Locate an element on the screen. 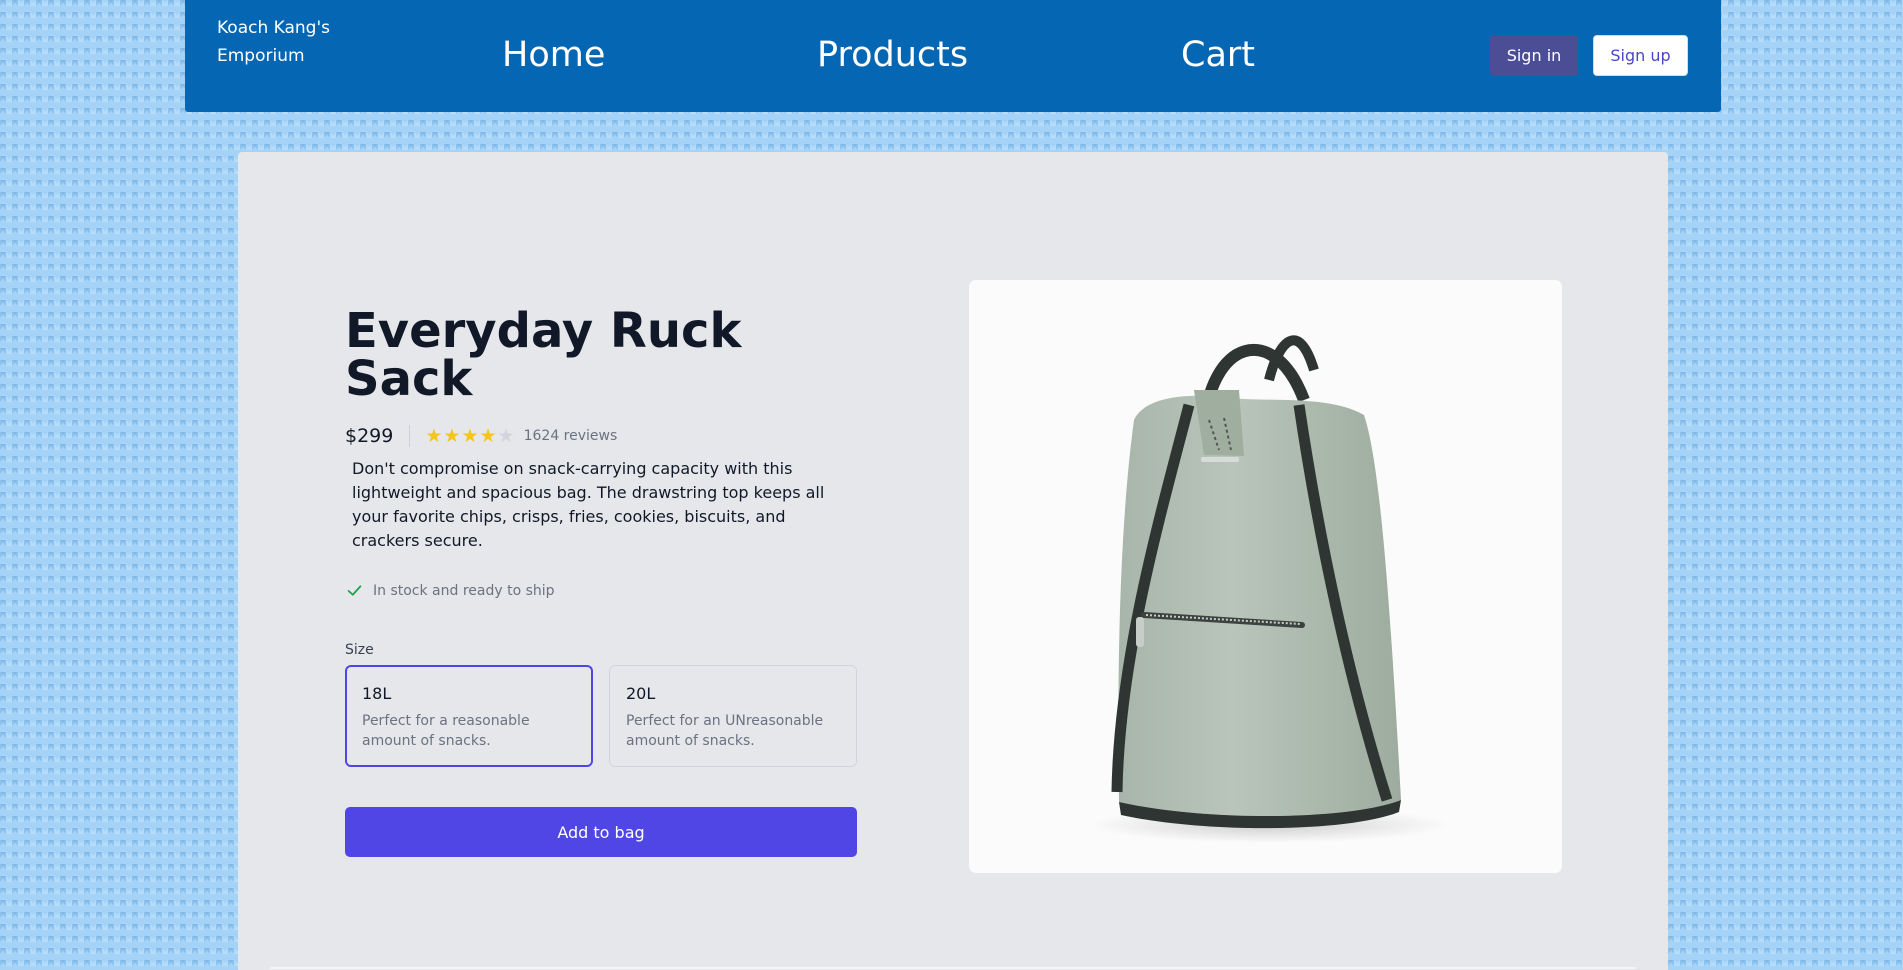 The image size is (1903, 970). nav-products-link: Products is located at coordinates (892, 55).